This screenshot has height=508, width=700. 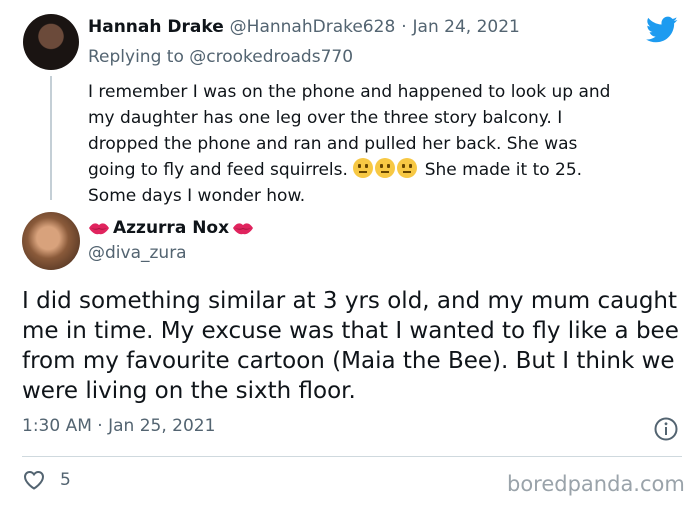 What do you see at coordinates (596, 484) in the screenshot?
I see `watermark: boredpanda.com` at bounding box center [596, 484].